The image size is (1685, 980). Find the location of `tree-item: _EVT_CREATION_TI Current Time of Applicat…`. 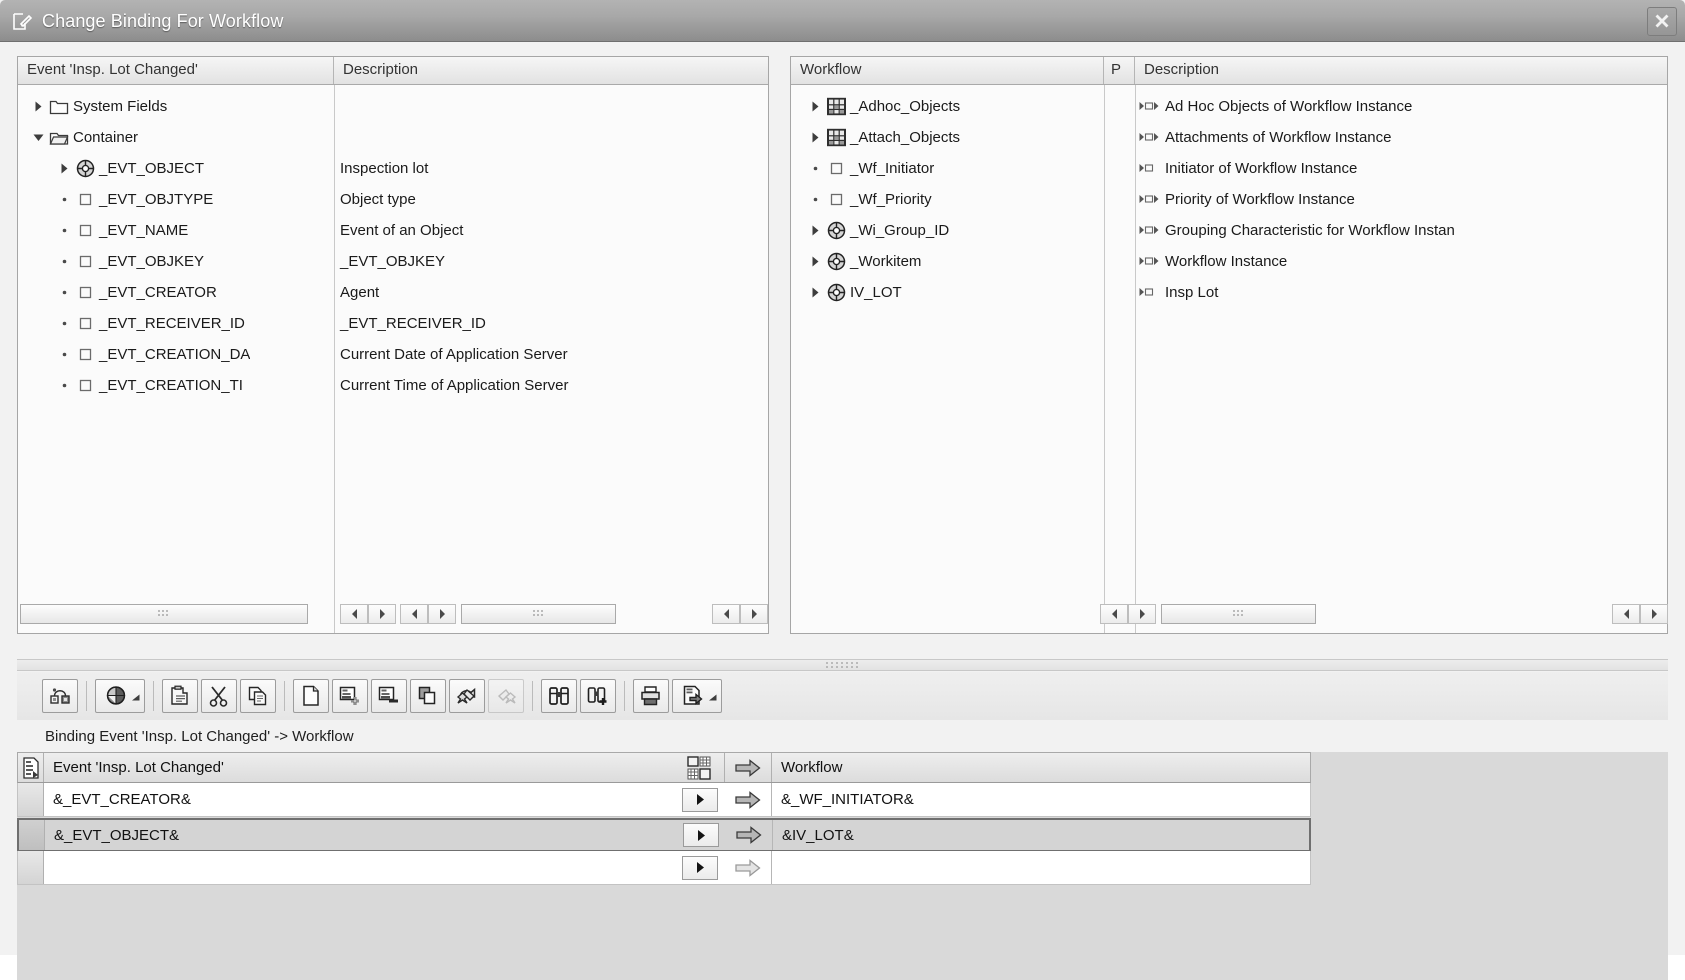

tree-item: _EVT_CREATION_TI Current Time of Applicat… is located at coordinates (393, 385).